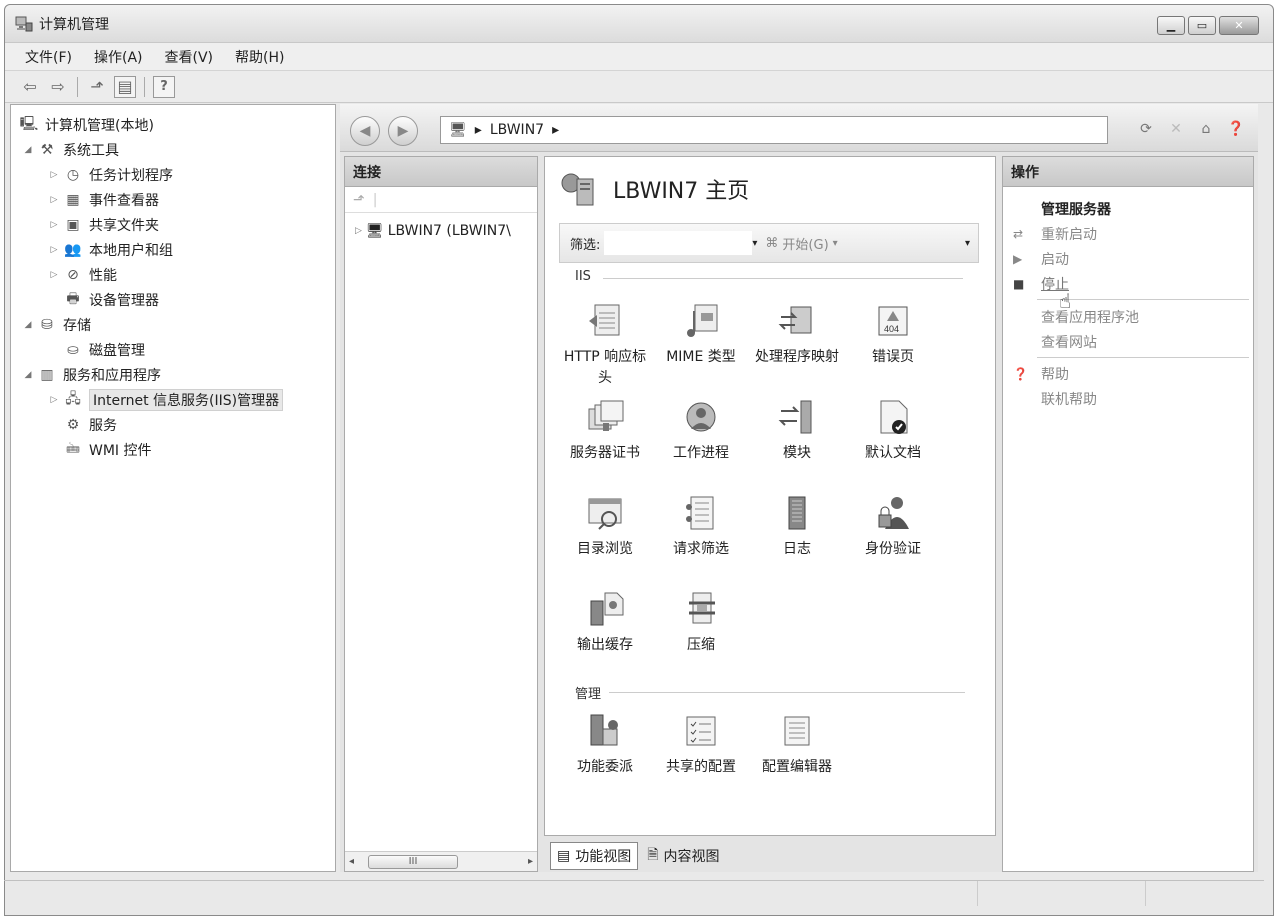  Describe the element at coordinates (56, 325) in the screenshot. I see `tree-item-storage: ◢ ⛁ 存储` at that location.